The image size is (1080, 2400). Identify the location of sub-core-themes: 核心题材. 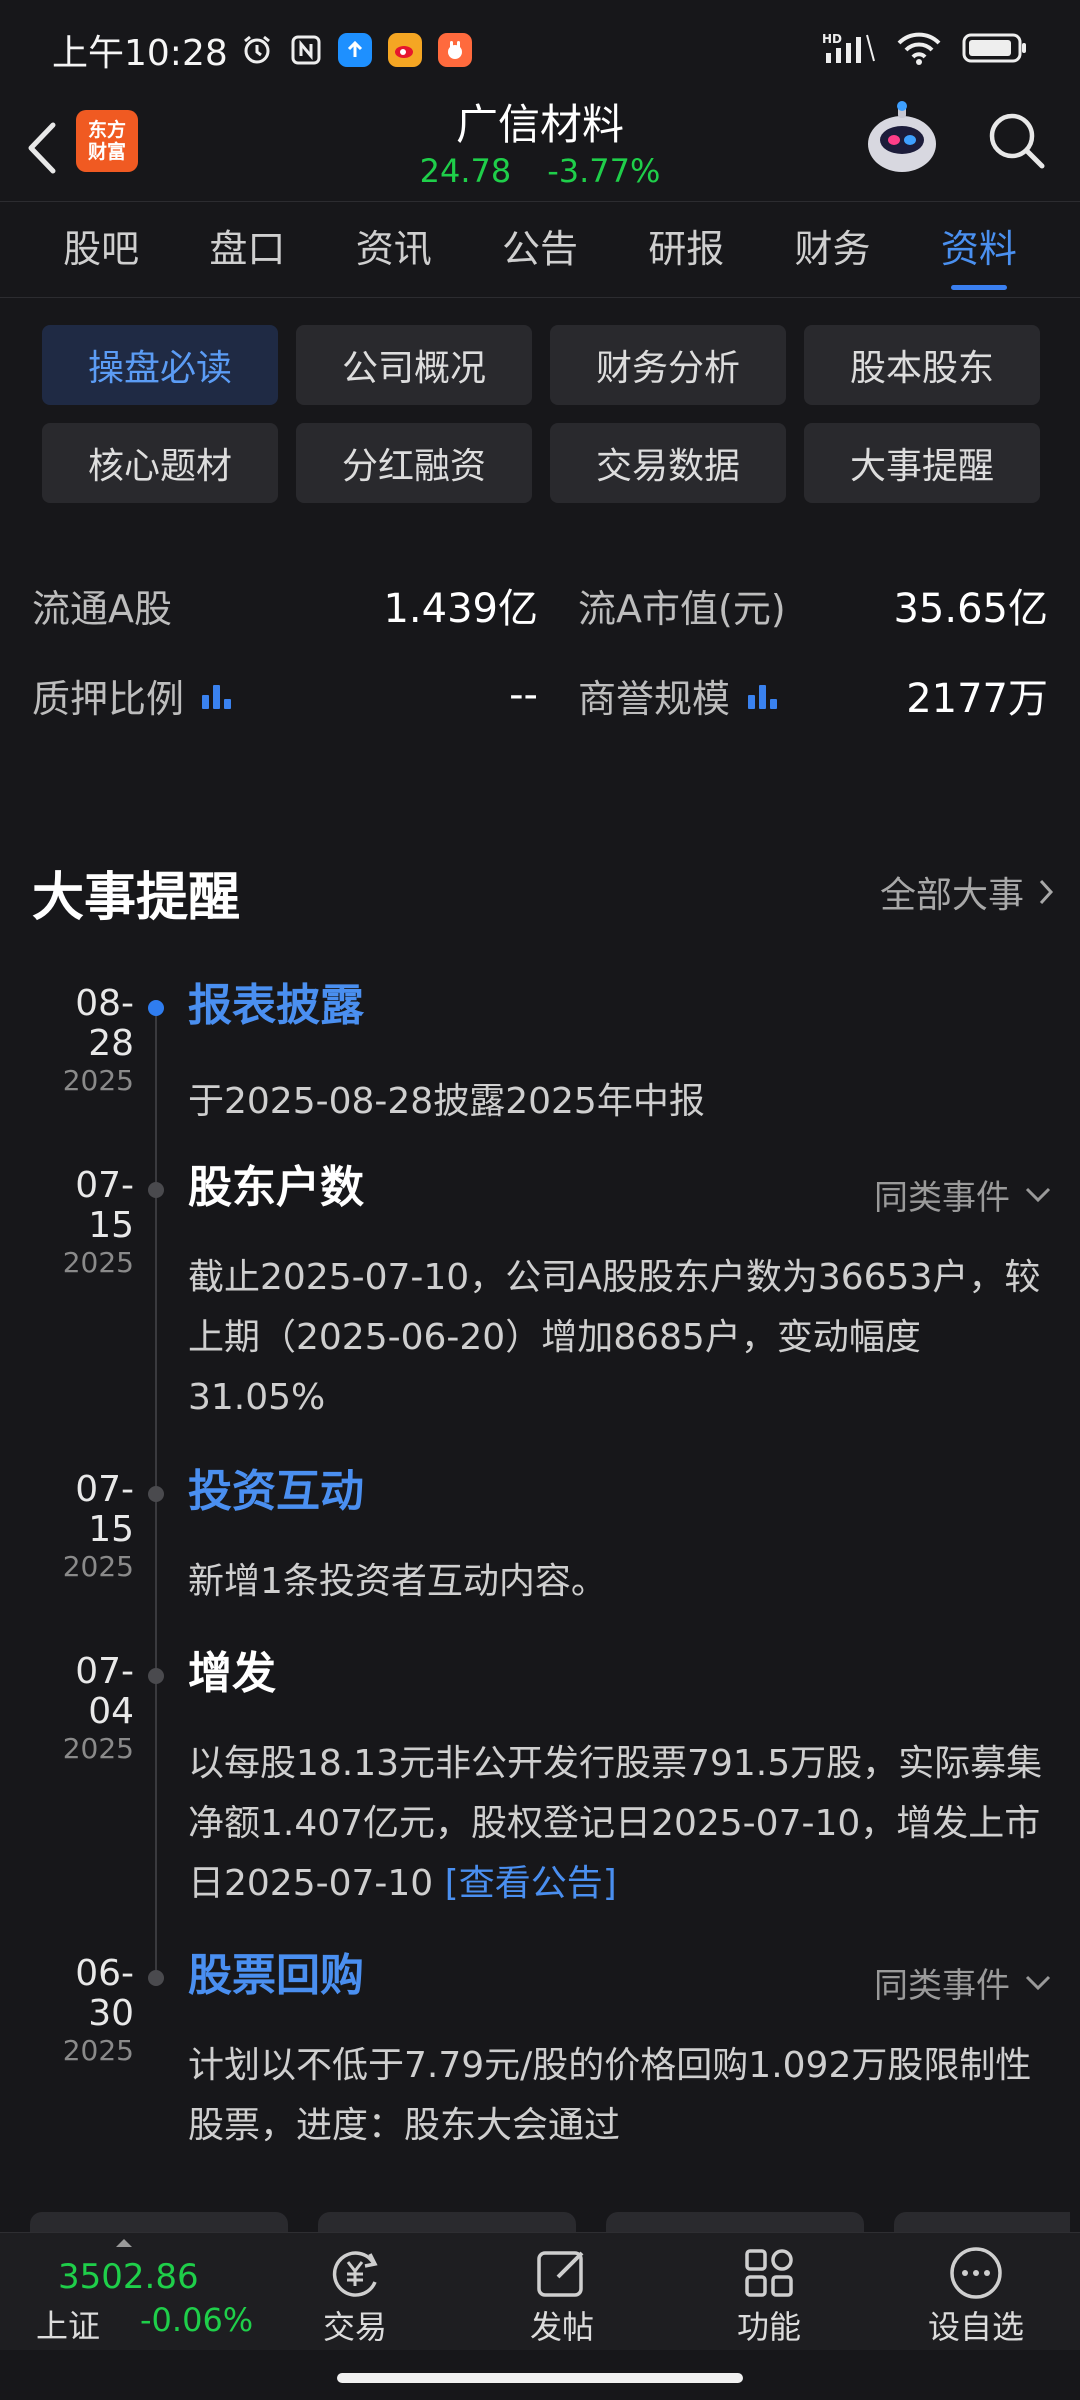
(160, 463).